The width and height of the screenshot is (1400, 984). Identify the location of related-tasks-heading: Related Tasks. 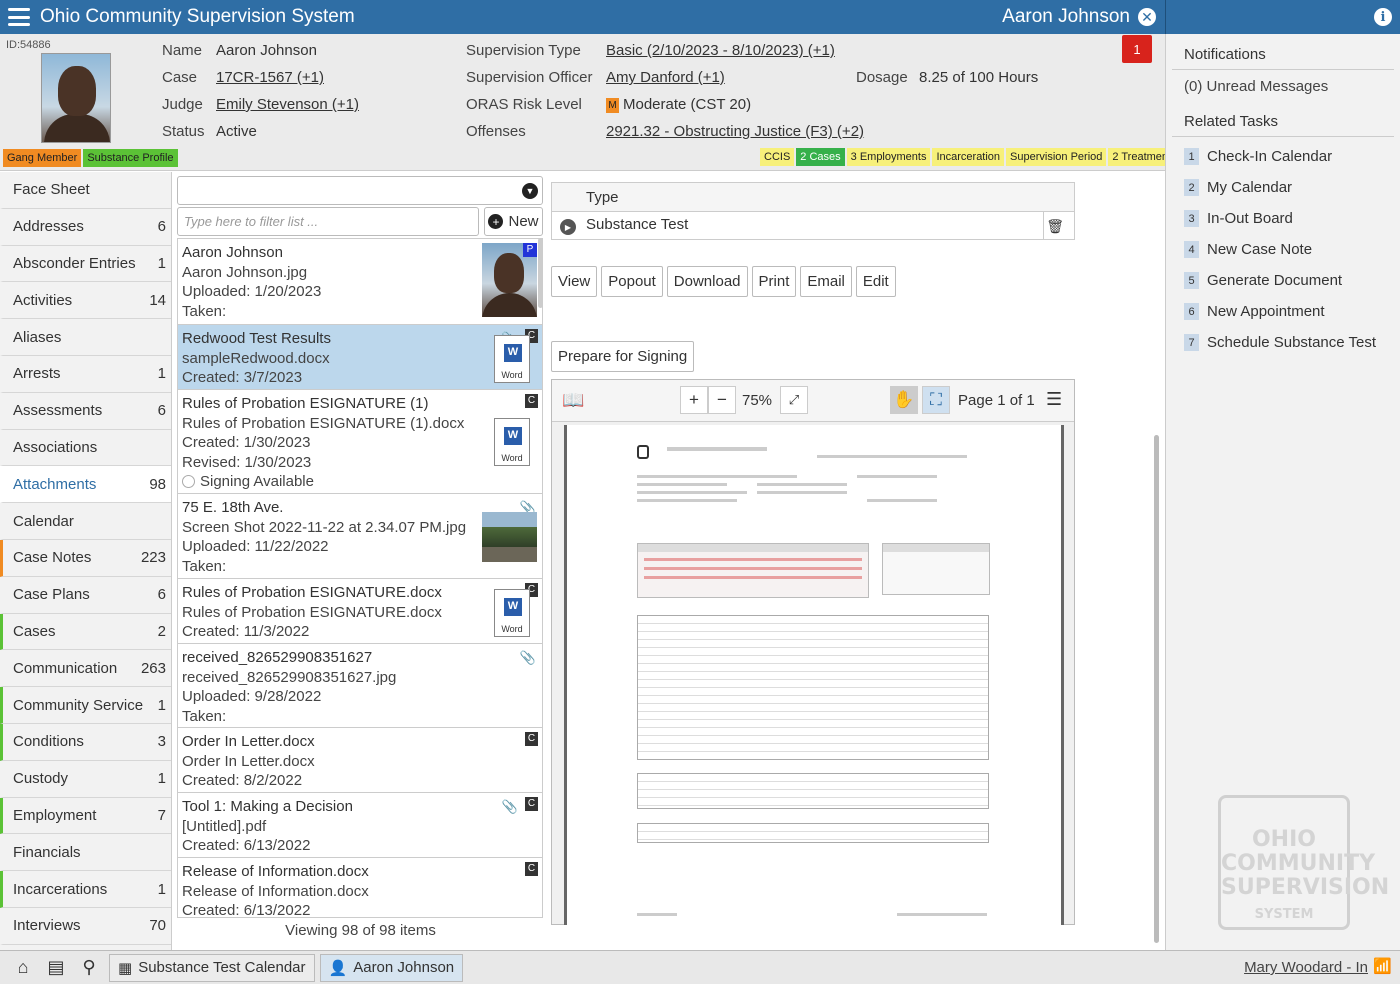
(1283, 125).